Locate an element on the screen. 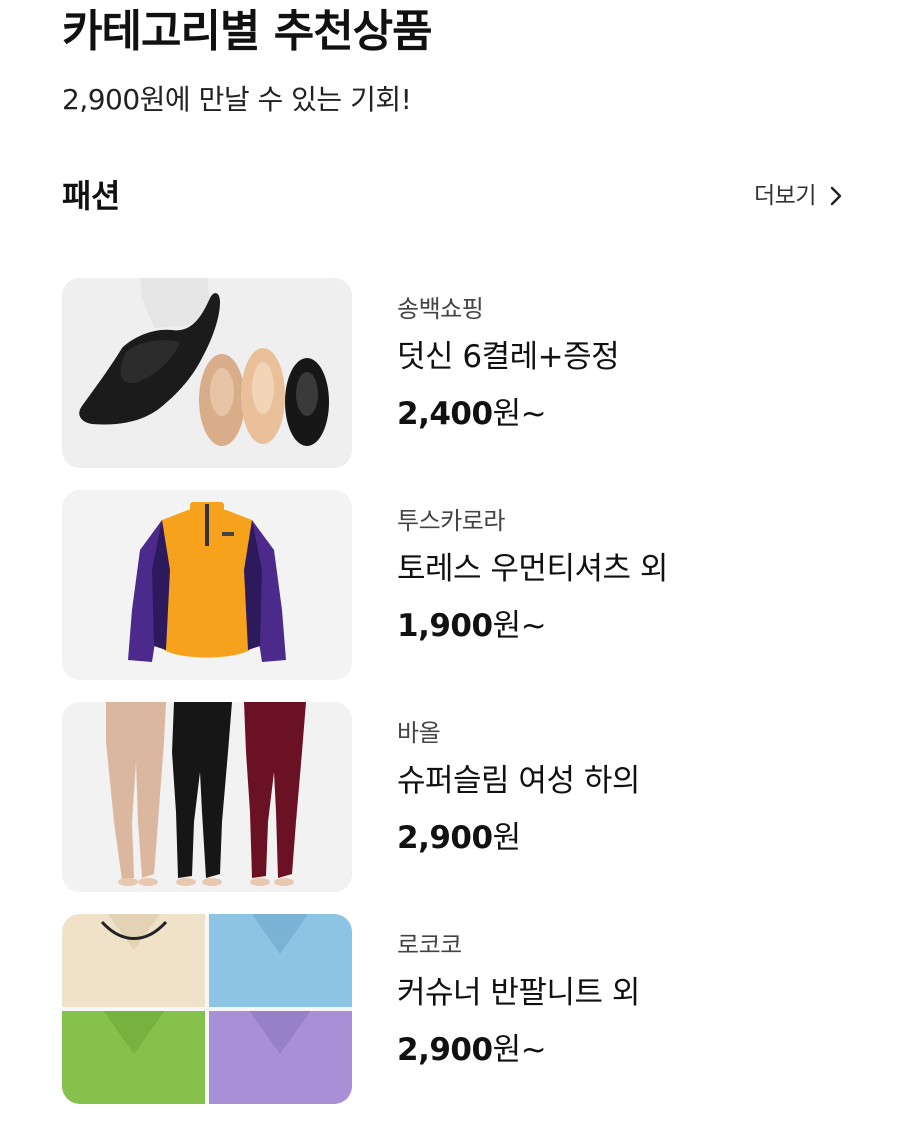 The height and width of the screenshot is (1124, 900). page-title: 카테고리별 추천상품 is located at coordinates (247, 31).